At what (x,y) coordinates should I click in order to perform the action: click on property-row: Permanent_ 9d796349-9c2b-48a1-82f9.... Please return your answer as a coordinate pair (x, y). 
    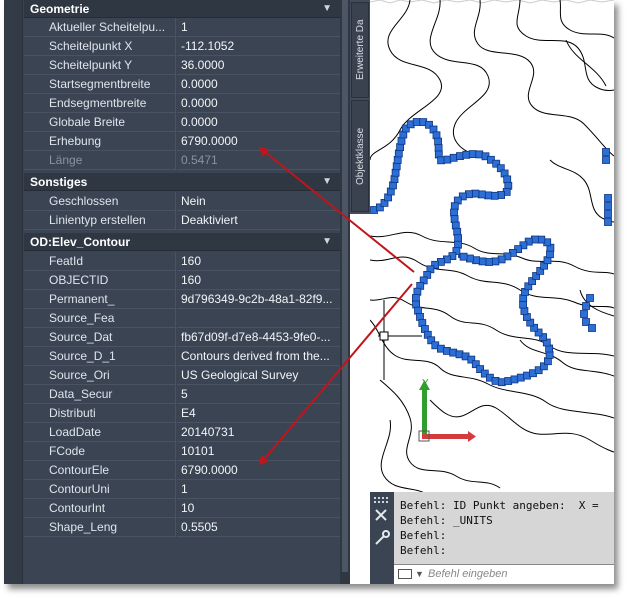
    Looking at the image, I should click on (182, 299).